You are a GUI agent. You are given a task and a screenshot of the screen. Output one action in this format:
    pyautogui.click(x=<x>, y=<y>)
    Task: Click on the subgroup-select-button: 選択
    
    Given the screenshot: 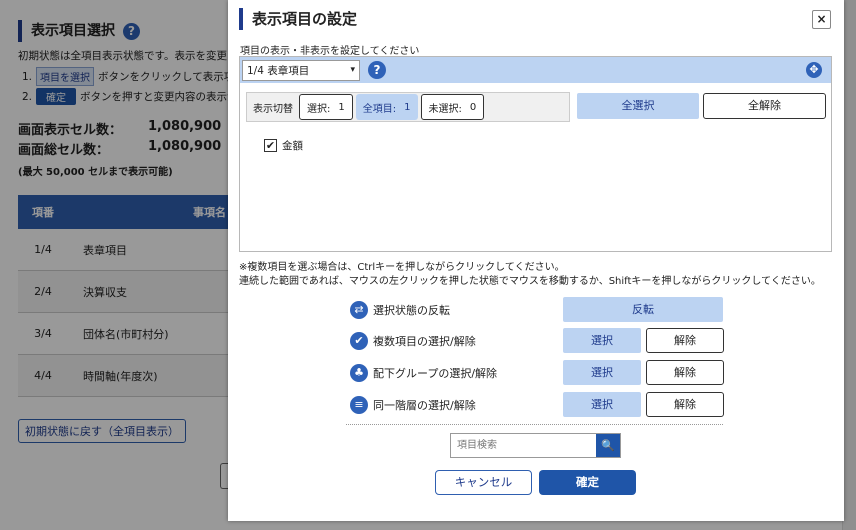 What is the action you would take?
    pyautogui.click(x=602, y=372)
    